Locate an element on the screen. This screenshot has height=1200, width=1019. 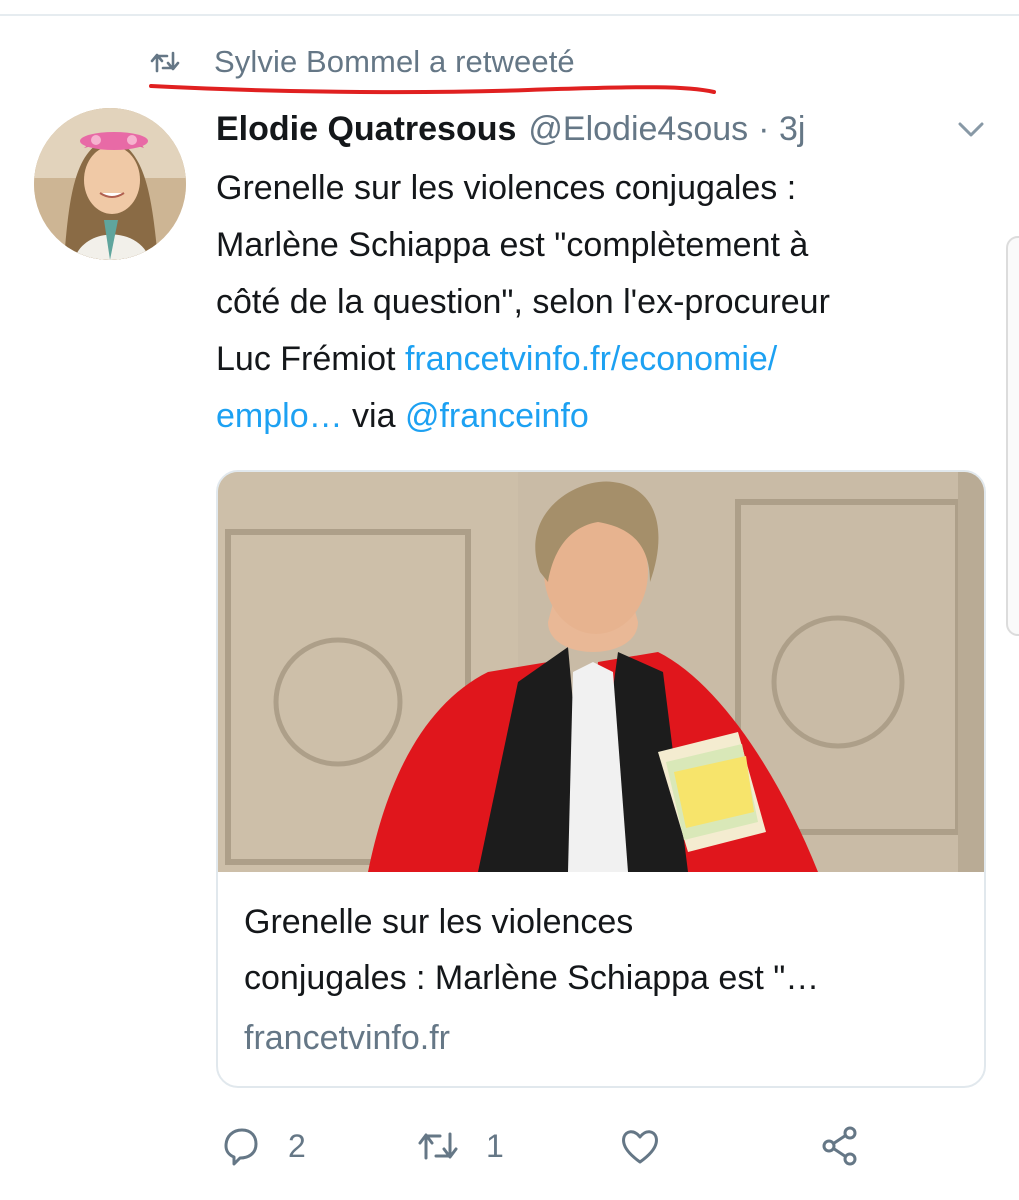
tweet-actions: 2 1 is located at coordinates (566, 1146).